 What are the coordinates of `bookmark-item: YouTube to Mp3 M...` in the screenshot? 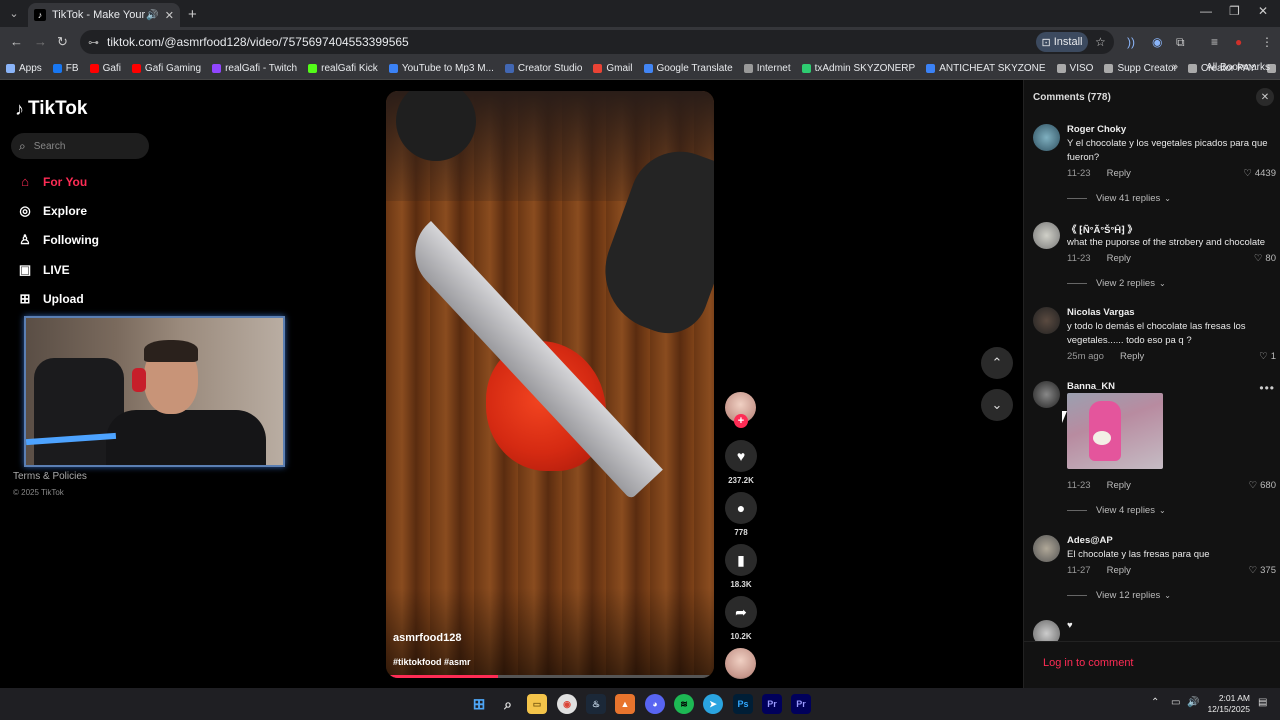 It's located at (441, 68).